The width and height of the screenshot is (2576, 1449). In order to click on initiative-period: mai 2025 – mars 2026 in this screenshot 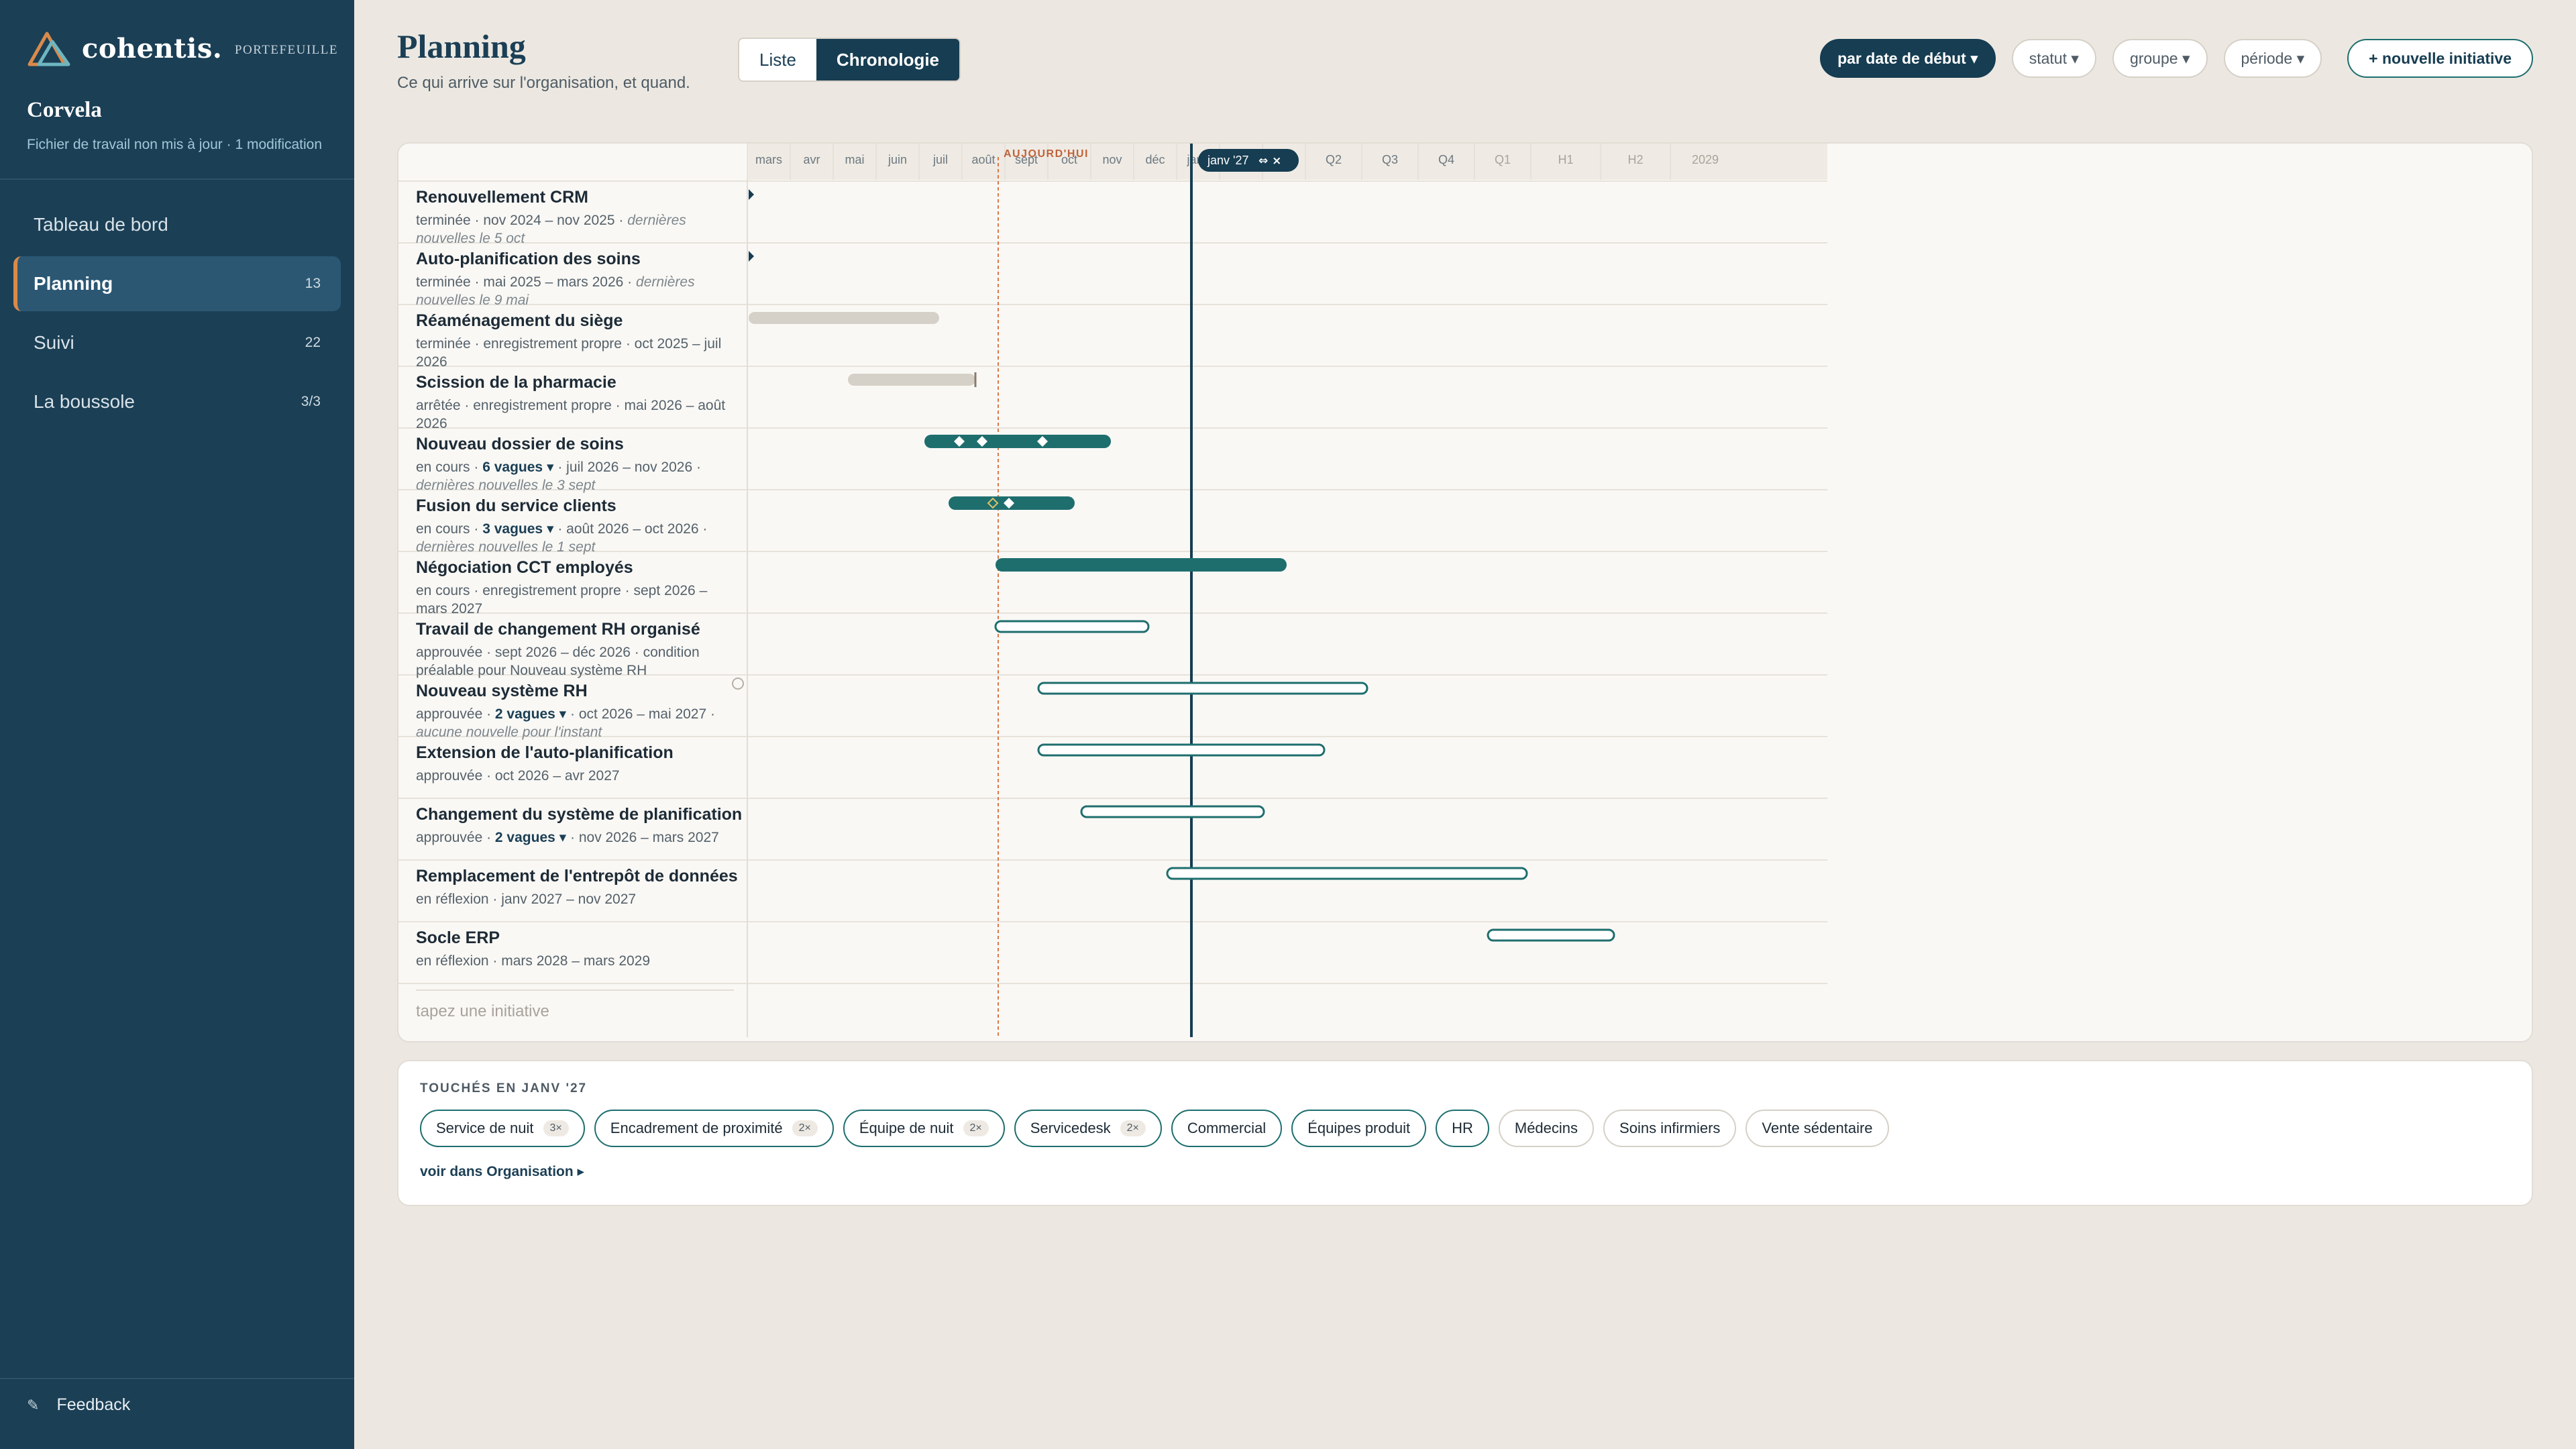, I will do `click(553, 282)`.